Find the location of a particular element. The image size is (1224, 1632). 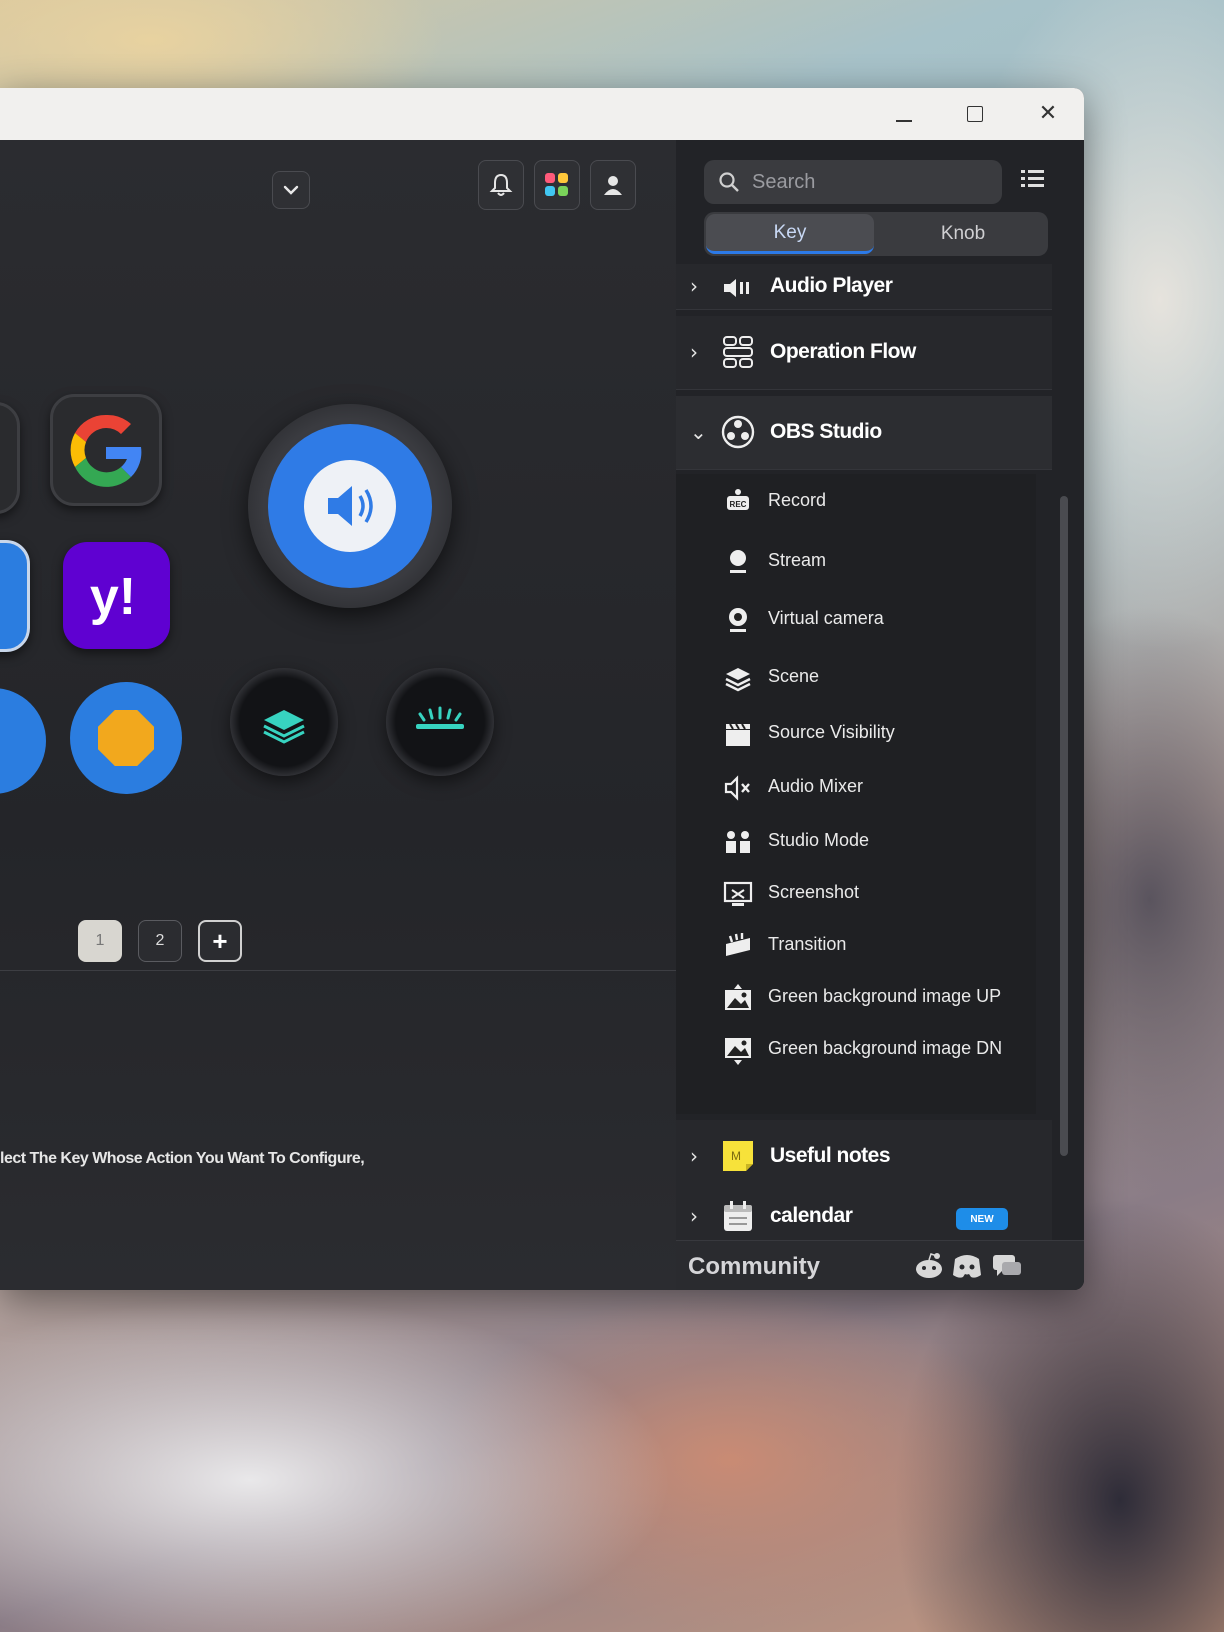

yahoo-key: y! is located at coordinates (116, 595).